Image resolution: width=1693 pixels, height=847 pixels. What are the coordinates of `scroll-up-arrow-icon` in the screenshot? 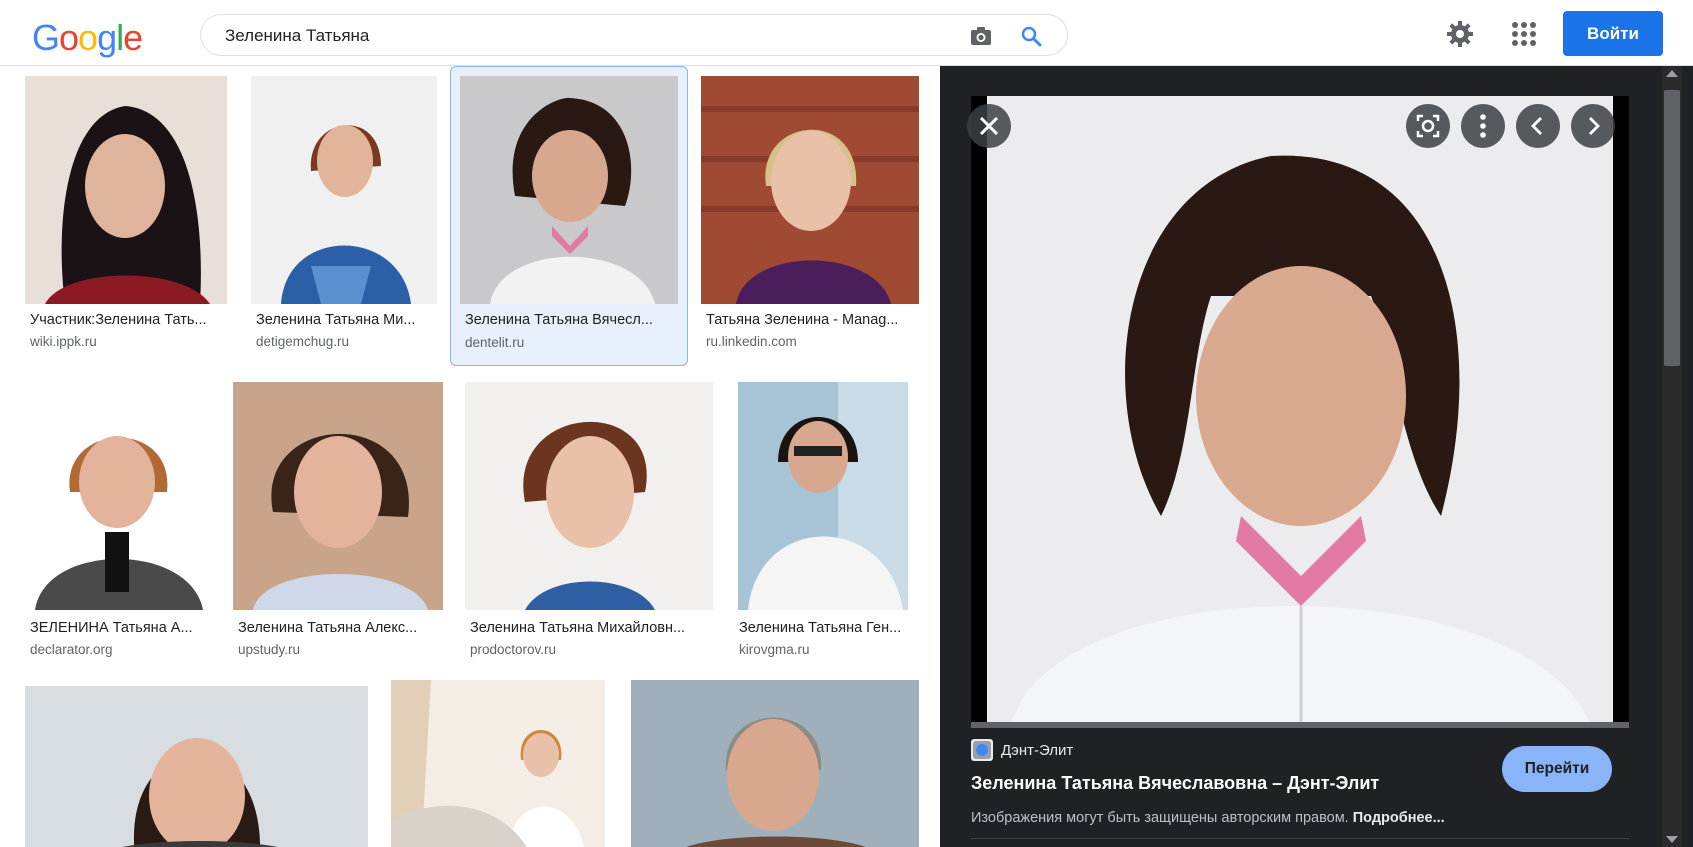 It's located at (1672, 73).